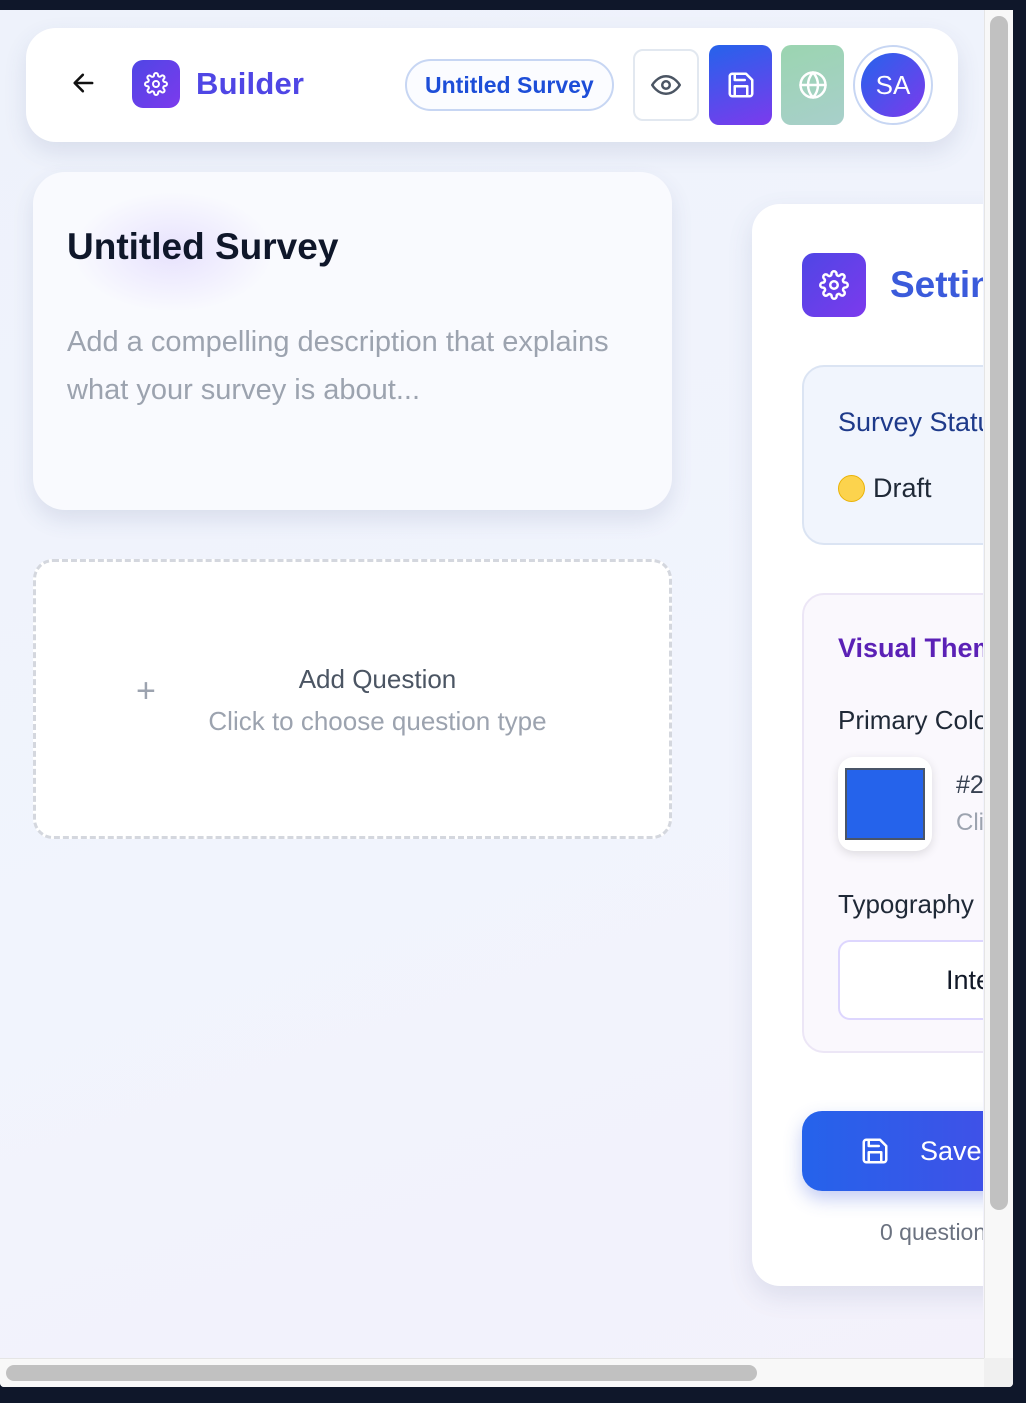 The image size is (1026, 1403). Describe the element at coordinates (999, 613) in the screenshot. I see `vertical-scrollbar-thumb` at that location.